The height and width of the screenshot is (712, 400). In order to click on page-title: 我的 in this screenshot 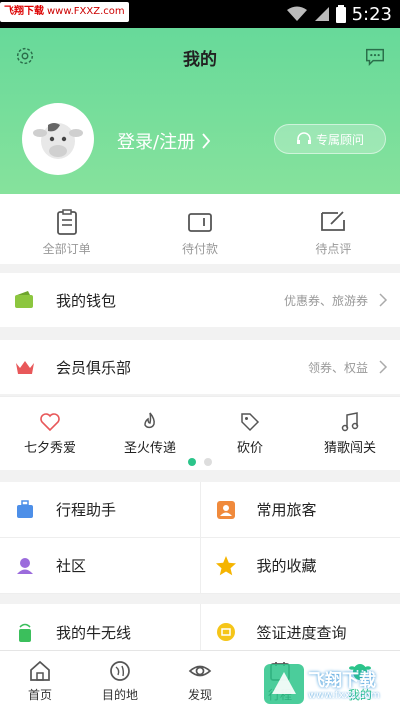, I will do `click(200, 60)`.